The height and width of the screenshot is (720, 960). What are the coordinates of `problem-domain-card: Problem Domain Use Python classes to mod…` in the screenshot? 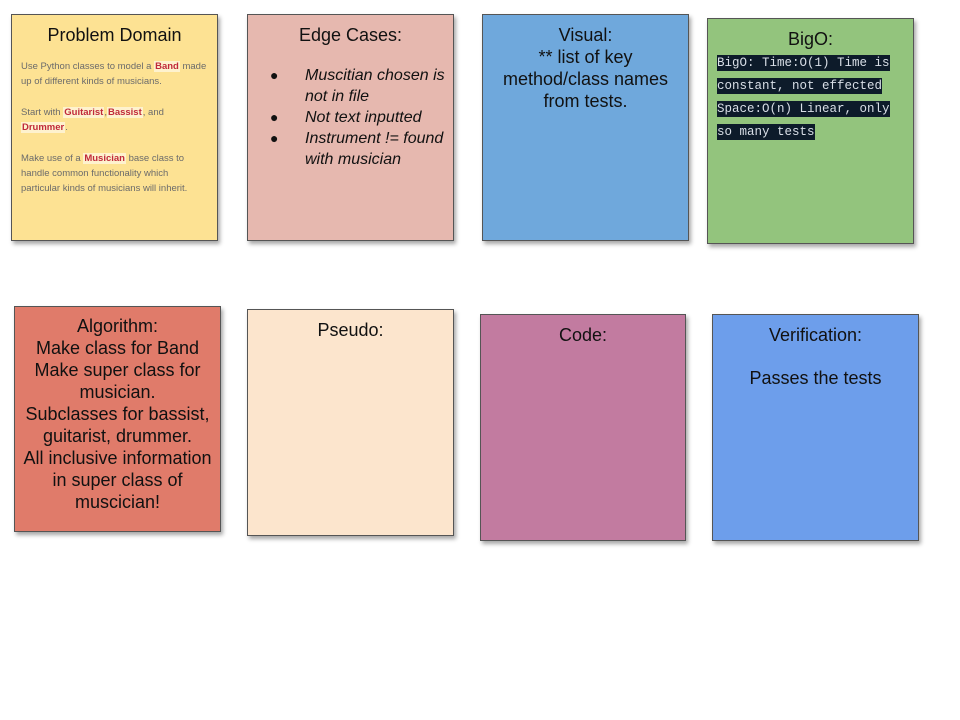 It's located at (114, 127).